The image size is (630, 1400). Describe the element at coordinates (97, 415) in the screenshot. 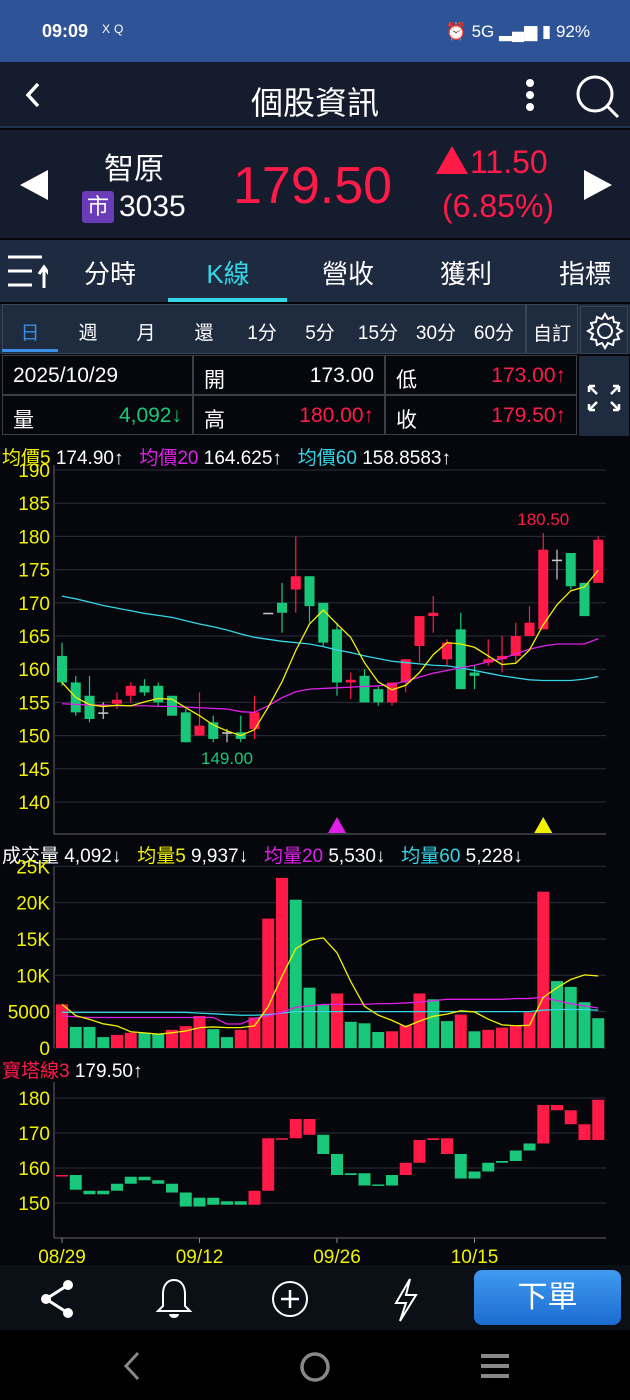

I see `info-volume: 量 4,092↓` at that location.